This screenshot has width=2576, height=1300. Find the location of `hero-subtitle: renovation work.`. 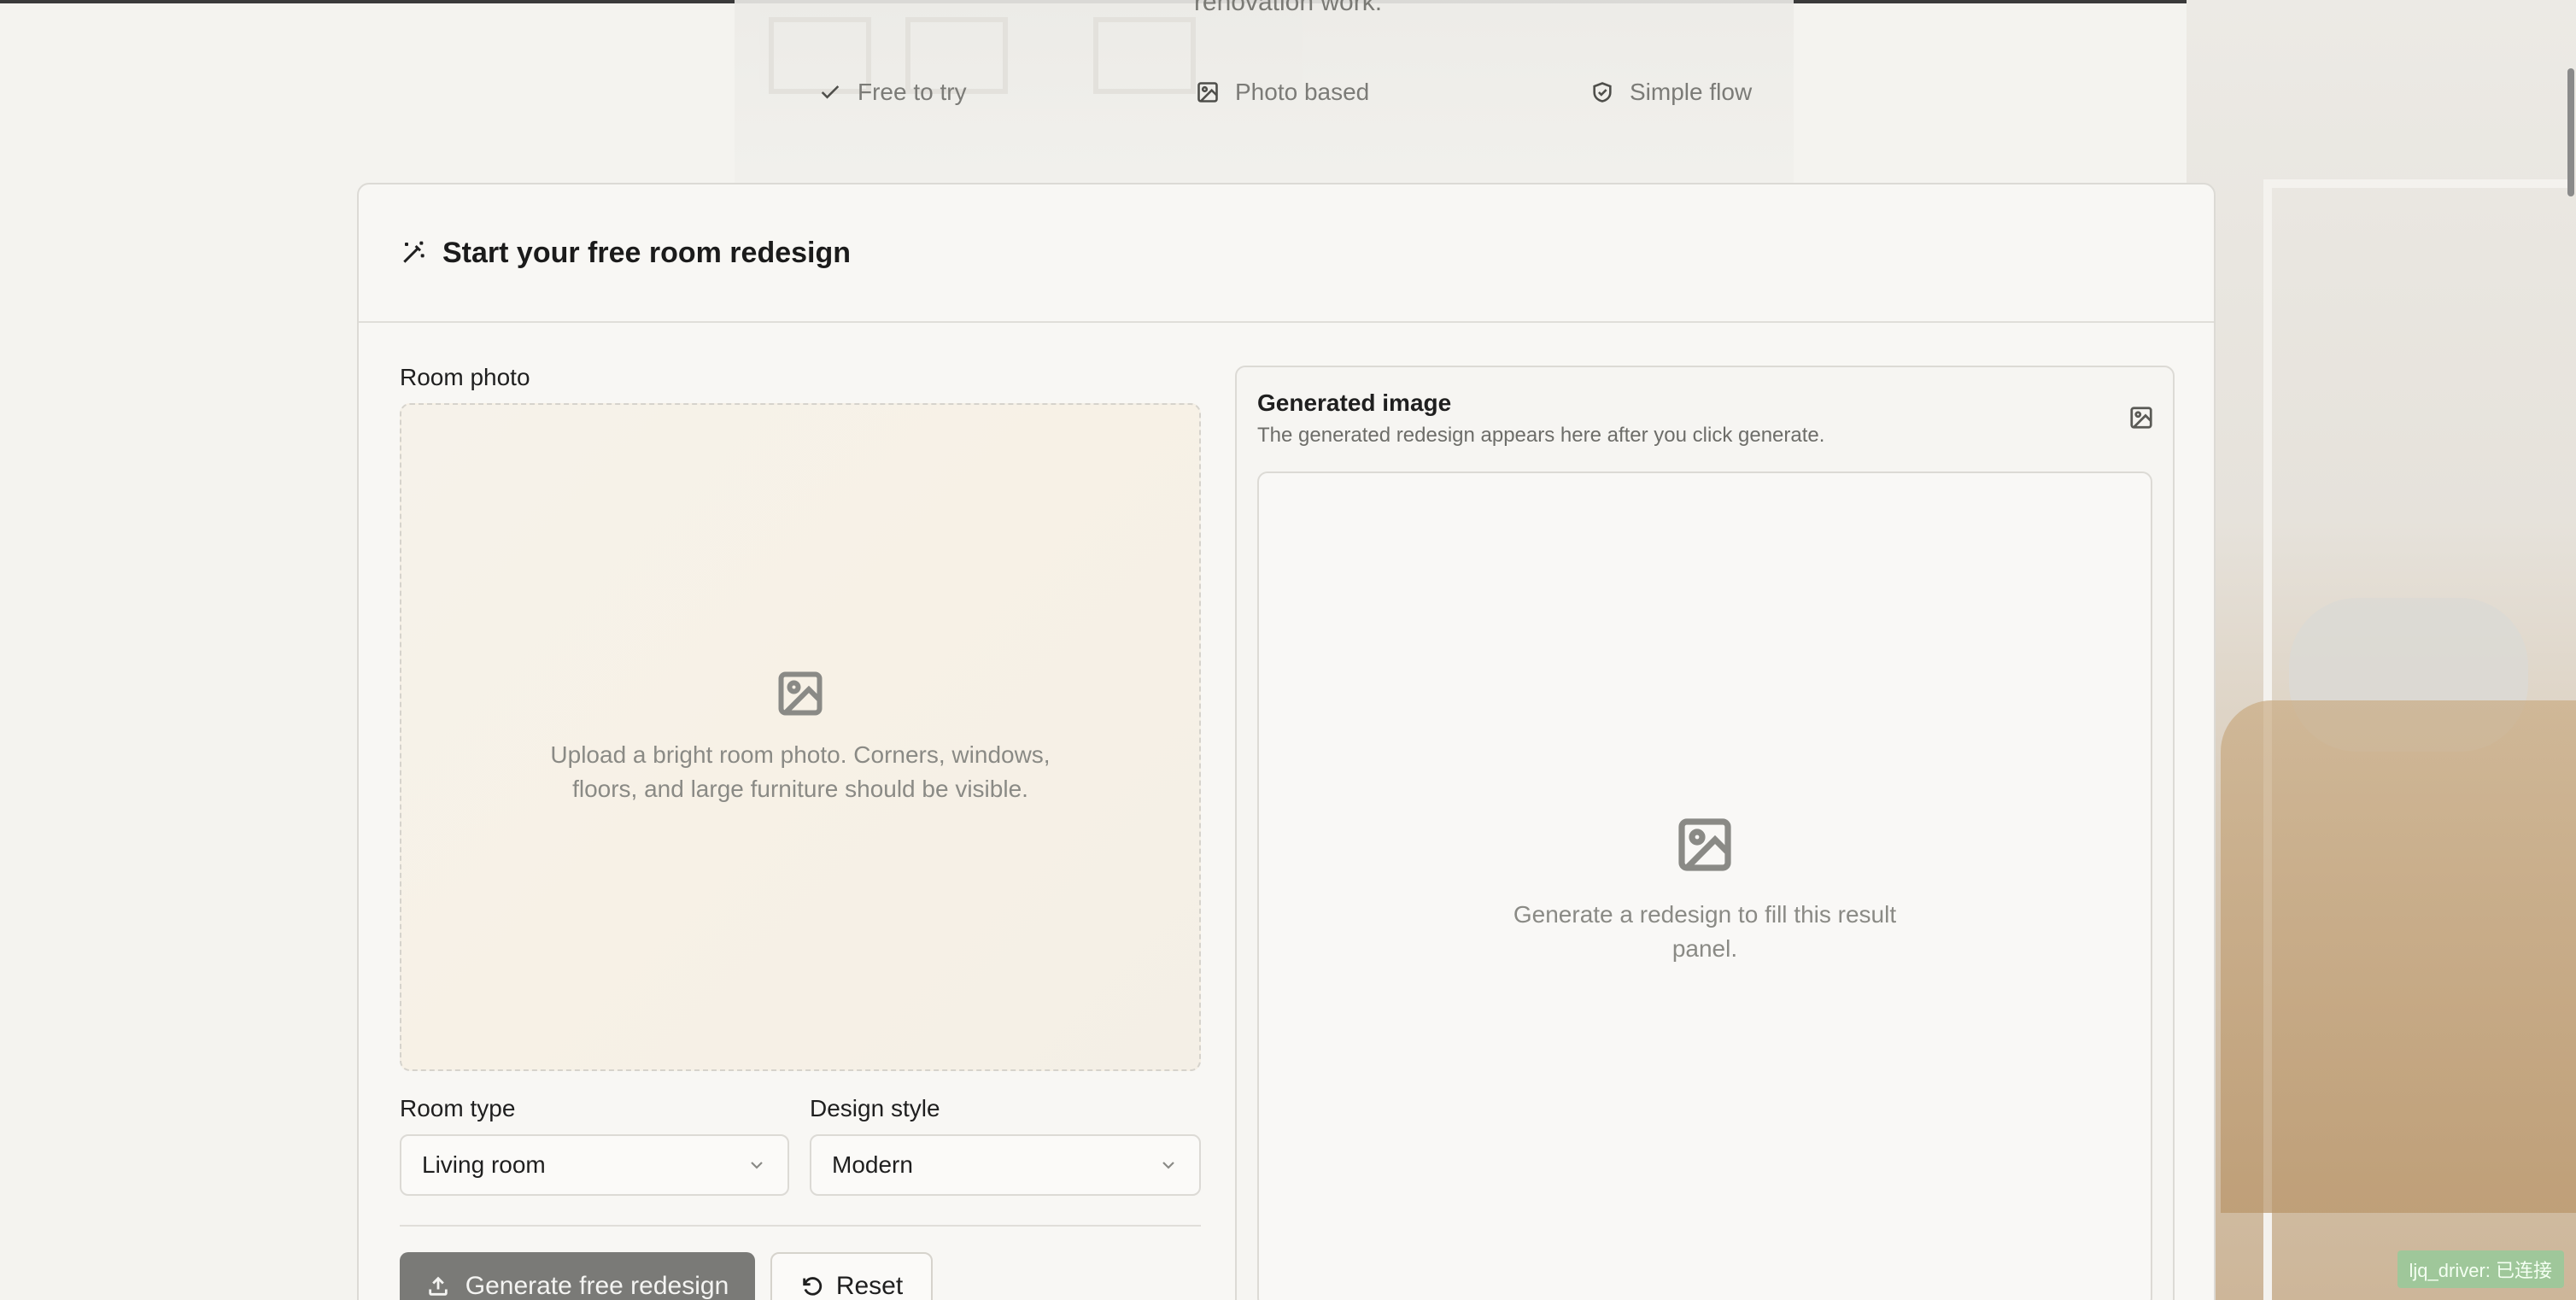

hero-subtitle: renovation work. is located at coordinates (1288, 8).